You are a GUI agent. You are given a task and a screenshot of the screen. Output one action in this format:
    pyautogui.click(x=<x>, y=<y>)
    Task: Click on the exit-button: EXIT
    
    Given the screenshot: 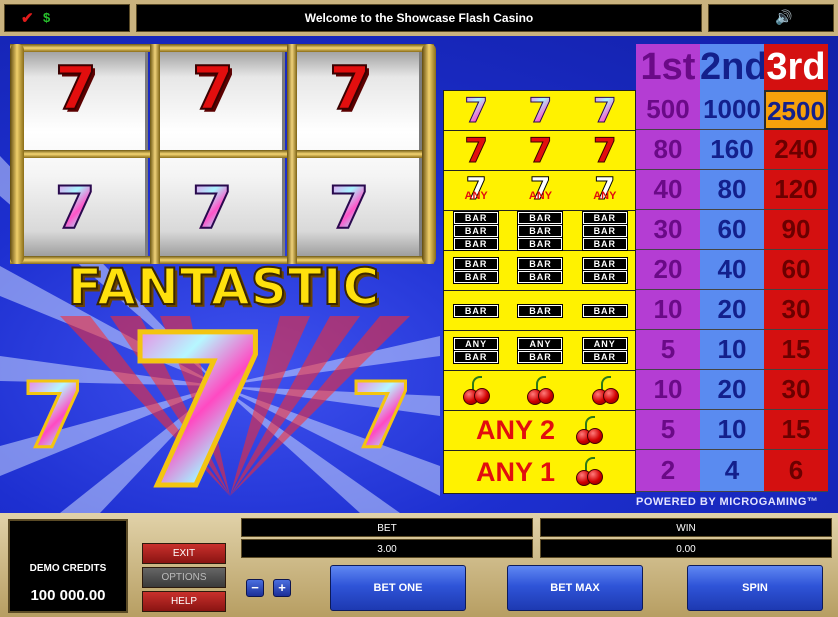 What is the action you would take?
    pyautogui.click(x=184, y=553)
    